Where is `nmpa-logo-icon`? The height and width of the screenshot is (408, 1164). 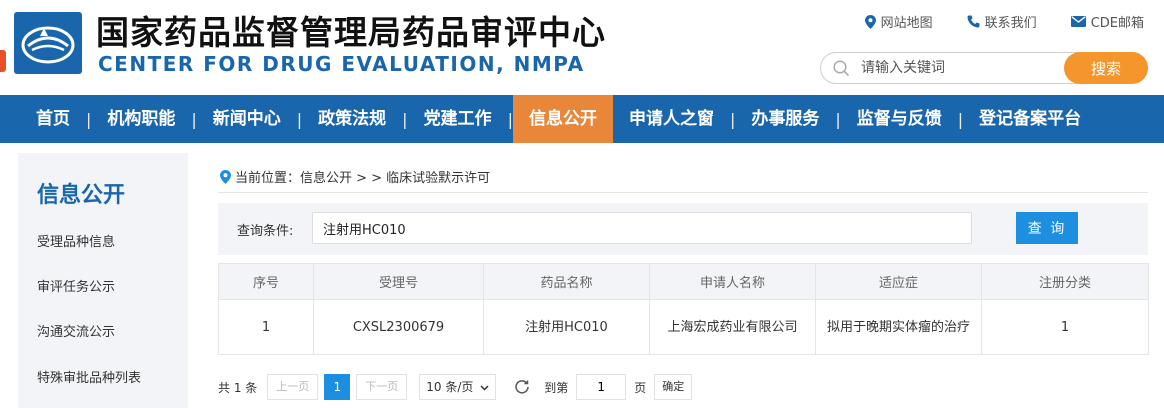 nmpa-logo-icon is located at coordinates (48, 43).